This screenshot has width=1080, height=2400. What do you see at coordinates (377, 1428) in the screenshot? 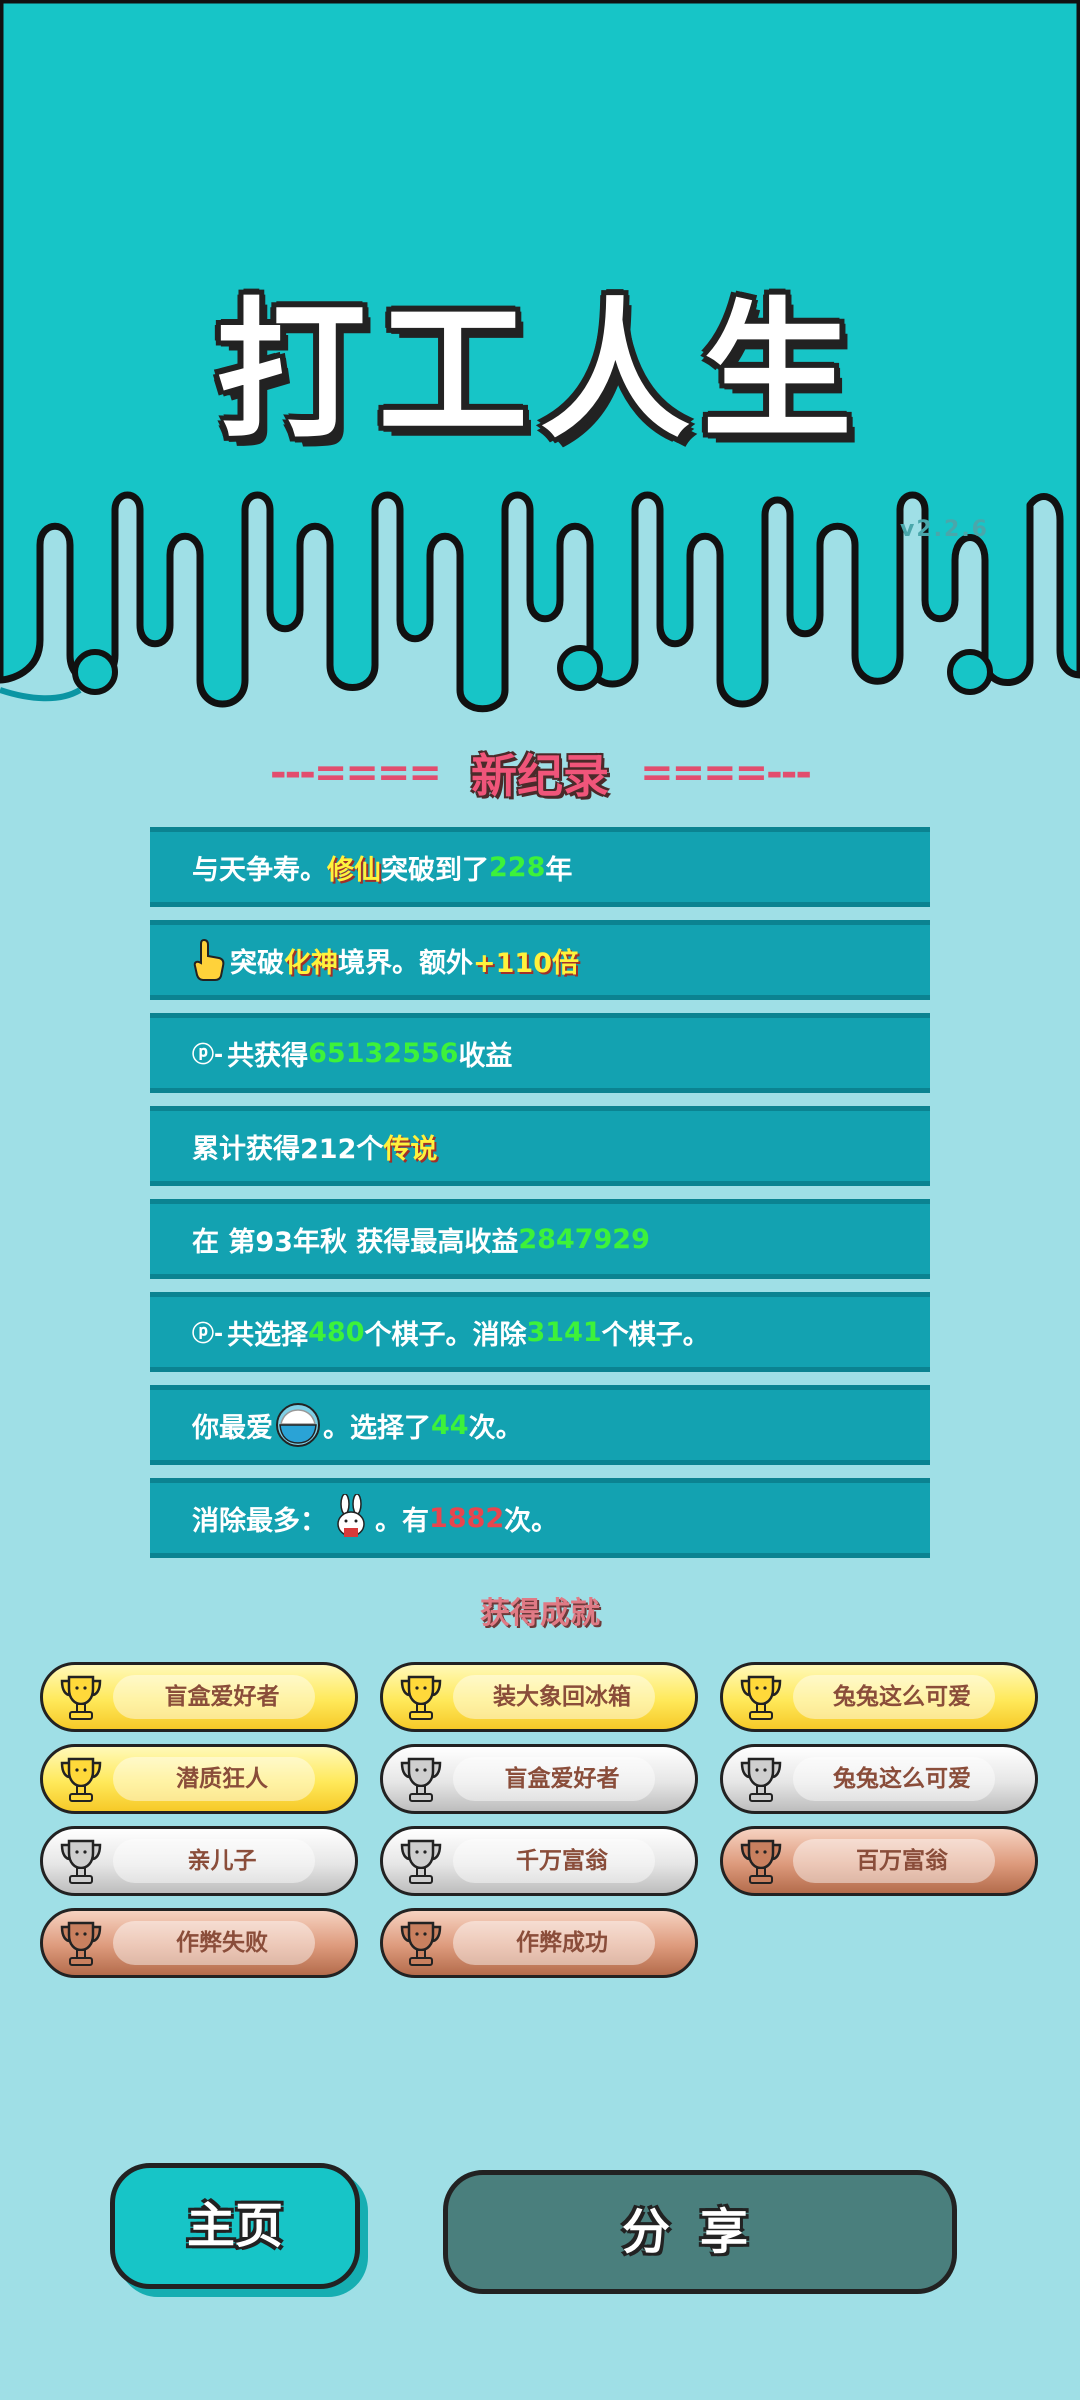
I see `record-text: 。选择了` at bounding box center [377, 1428].